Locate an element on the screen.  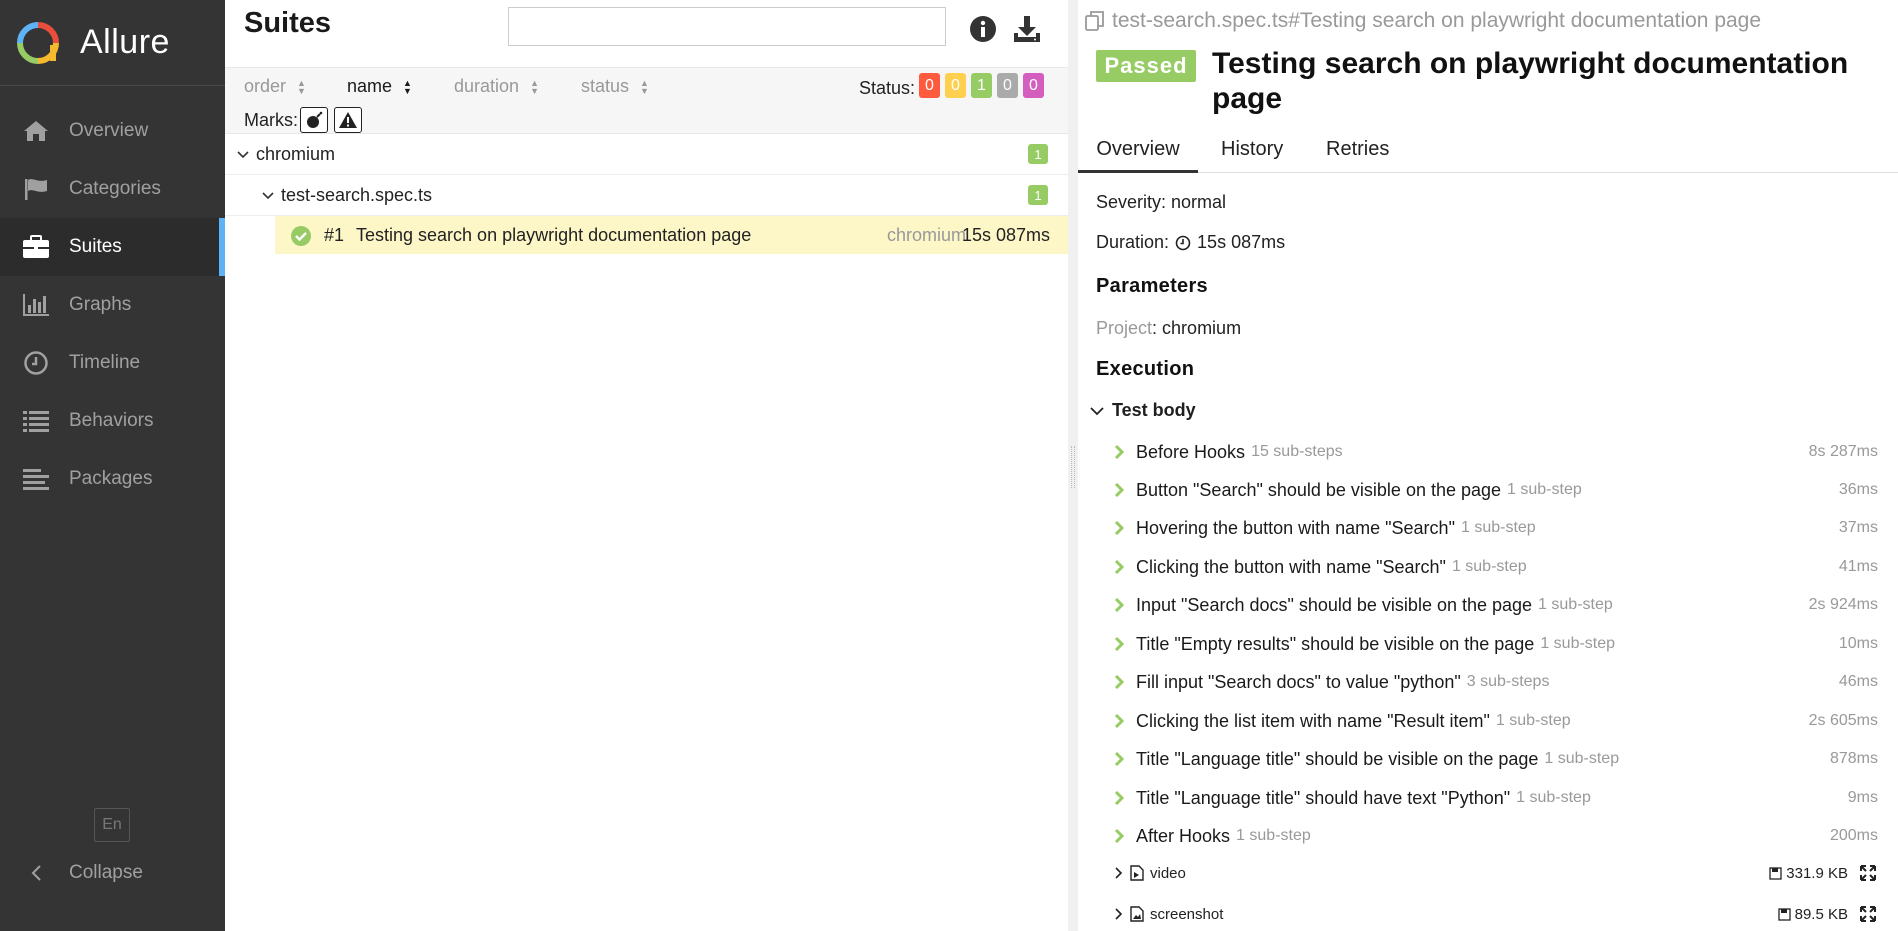
pane-splitter is located at coordinates (1073, 465).